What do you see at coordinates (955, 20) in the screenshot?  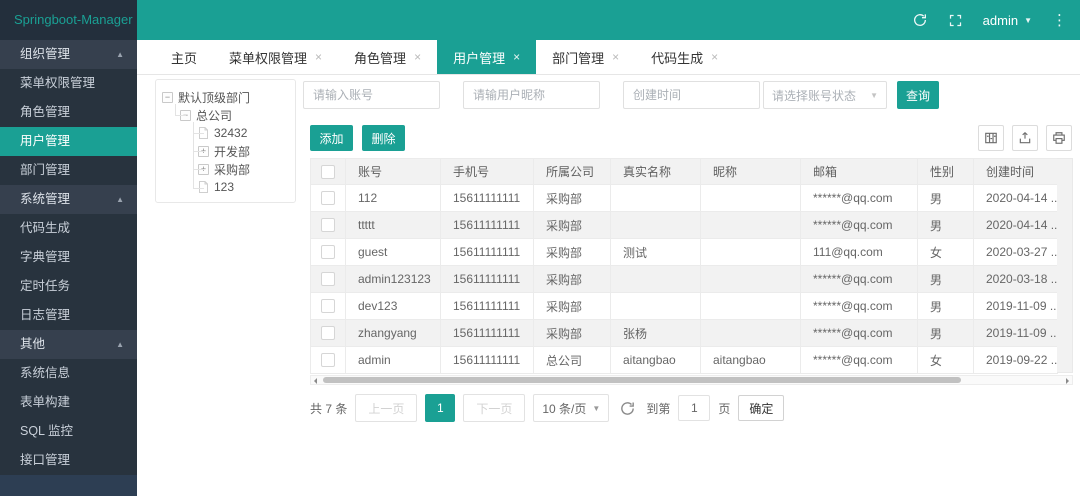 I see `fullscreen-icon` at bounding box center [955, 20].